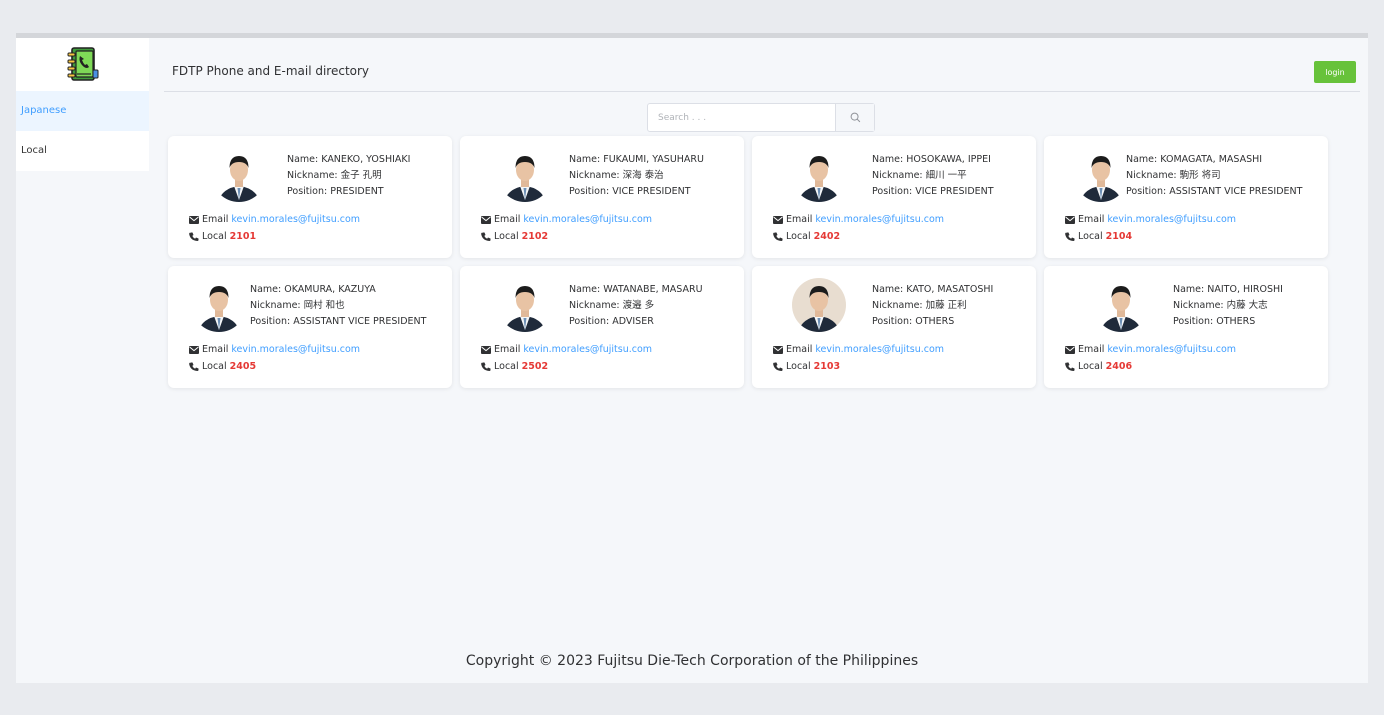 The height and width of the screenshot is (715, 1384). Describe the element at coordinates (243, 366) in the screenshot. I see `local-number: 2405` at that location.